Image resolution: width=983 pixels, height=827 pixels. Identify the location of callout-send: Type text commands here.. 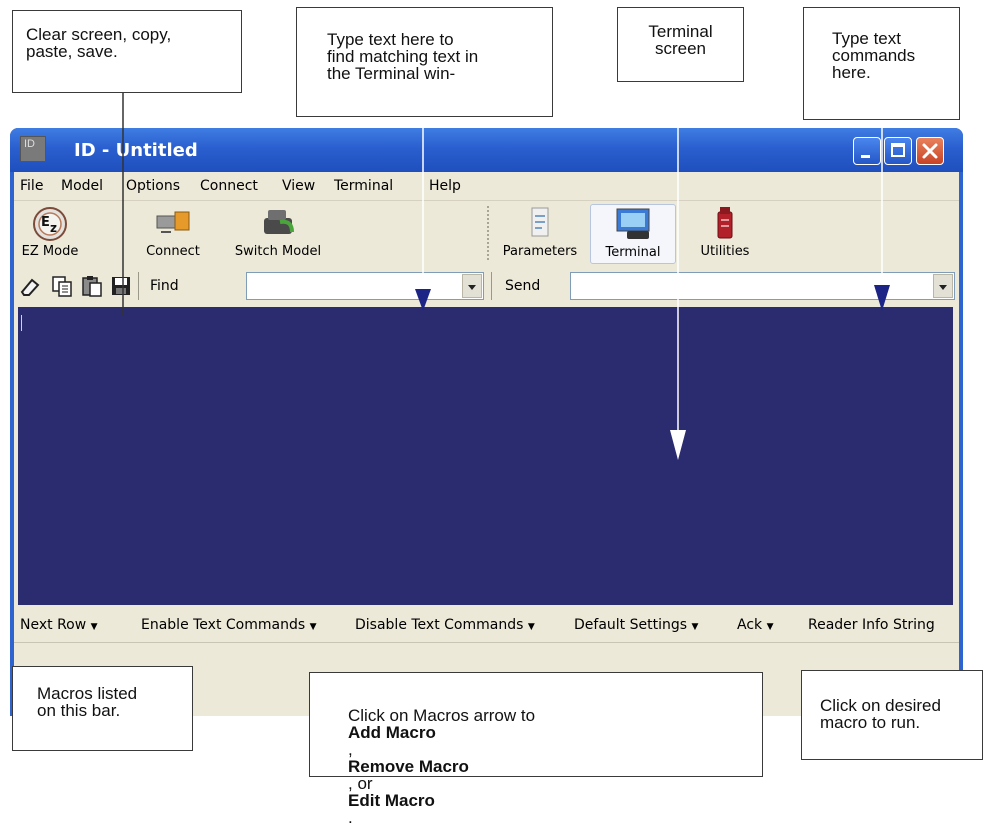
(881, 63).